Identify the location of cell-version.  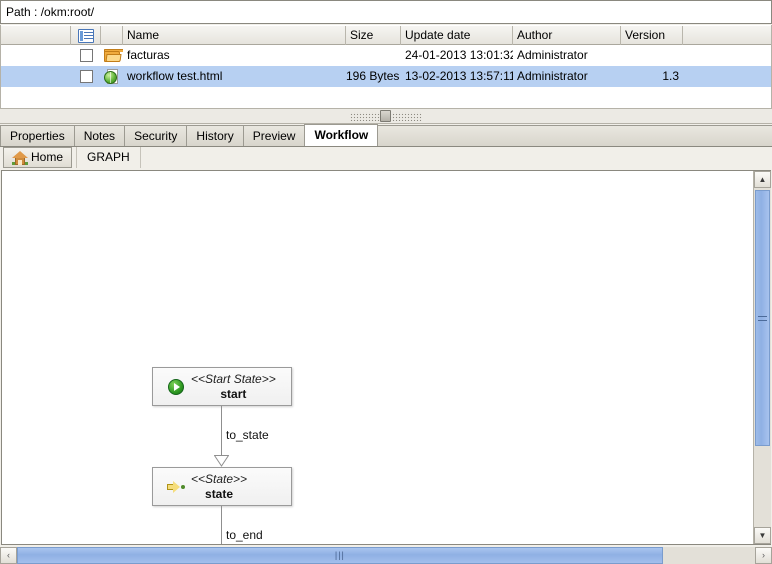
(652, 55).